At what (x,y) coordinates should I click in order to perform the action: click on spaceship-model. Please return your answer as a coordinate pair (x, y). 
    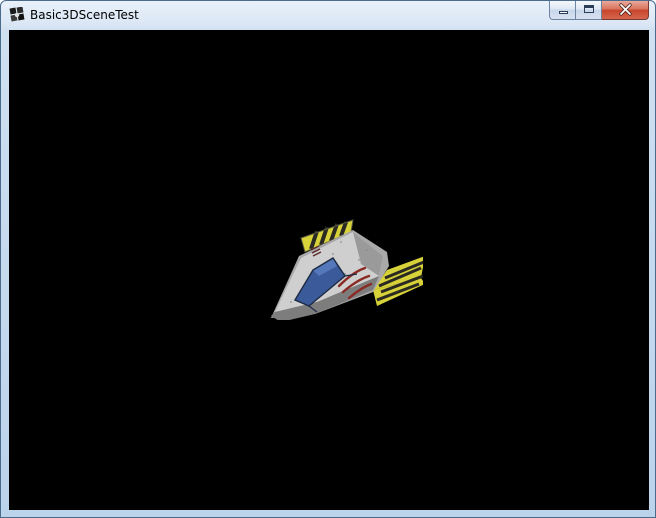
    Looking at the image, I should click on (347, 269).